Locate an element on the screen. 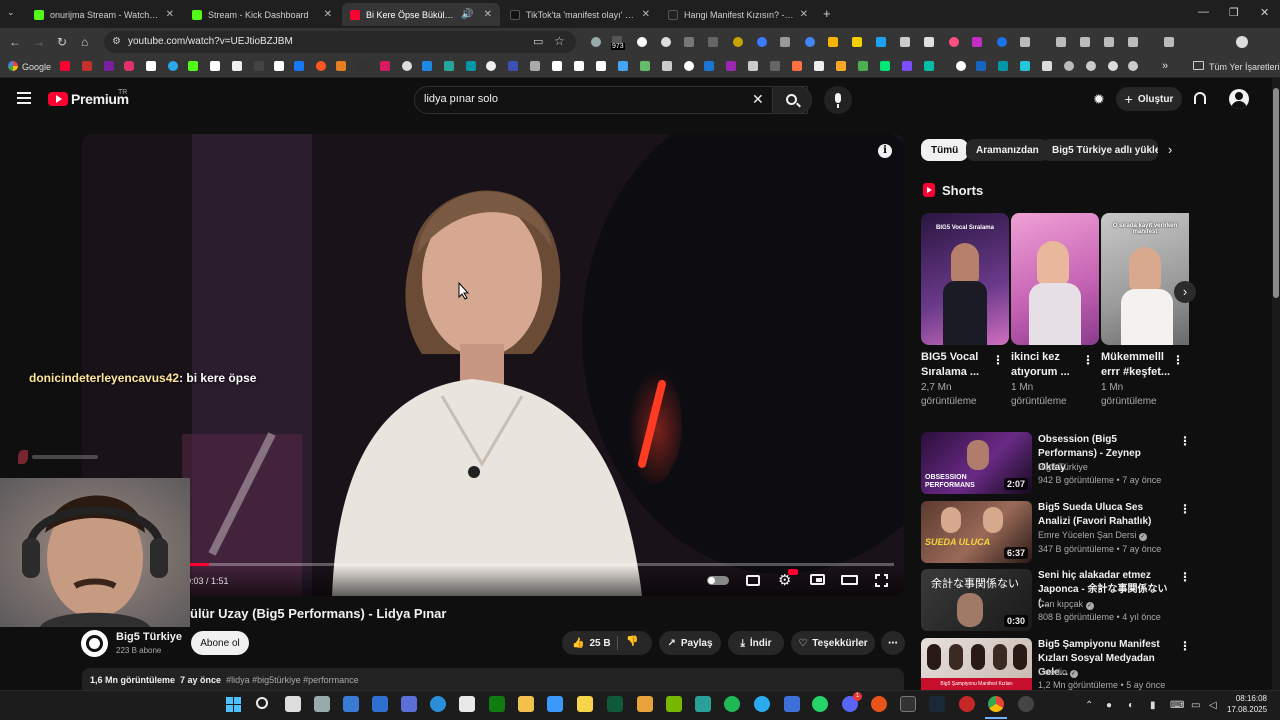 The width and height of the screenshot is (1280, 720). tray-volume-icon: ◁ is located at coordinates (1213, 705).